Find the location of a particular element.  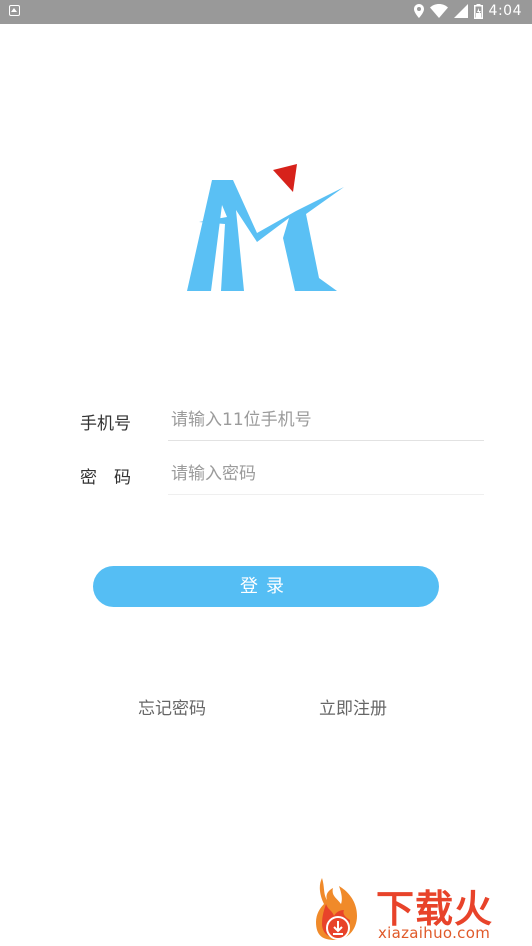

notification-icon is located at coordinates (14, 10).